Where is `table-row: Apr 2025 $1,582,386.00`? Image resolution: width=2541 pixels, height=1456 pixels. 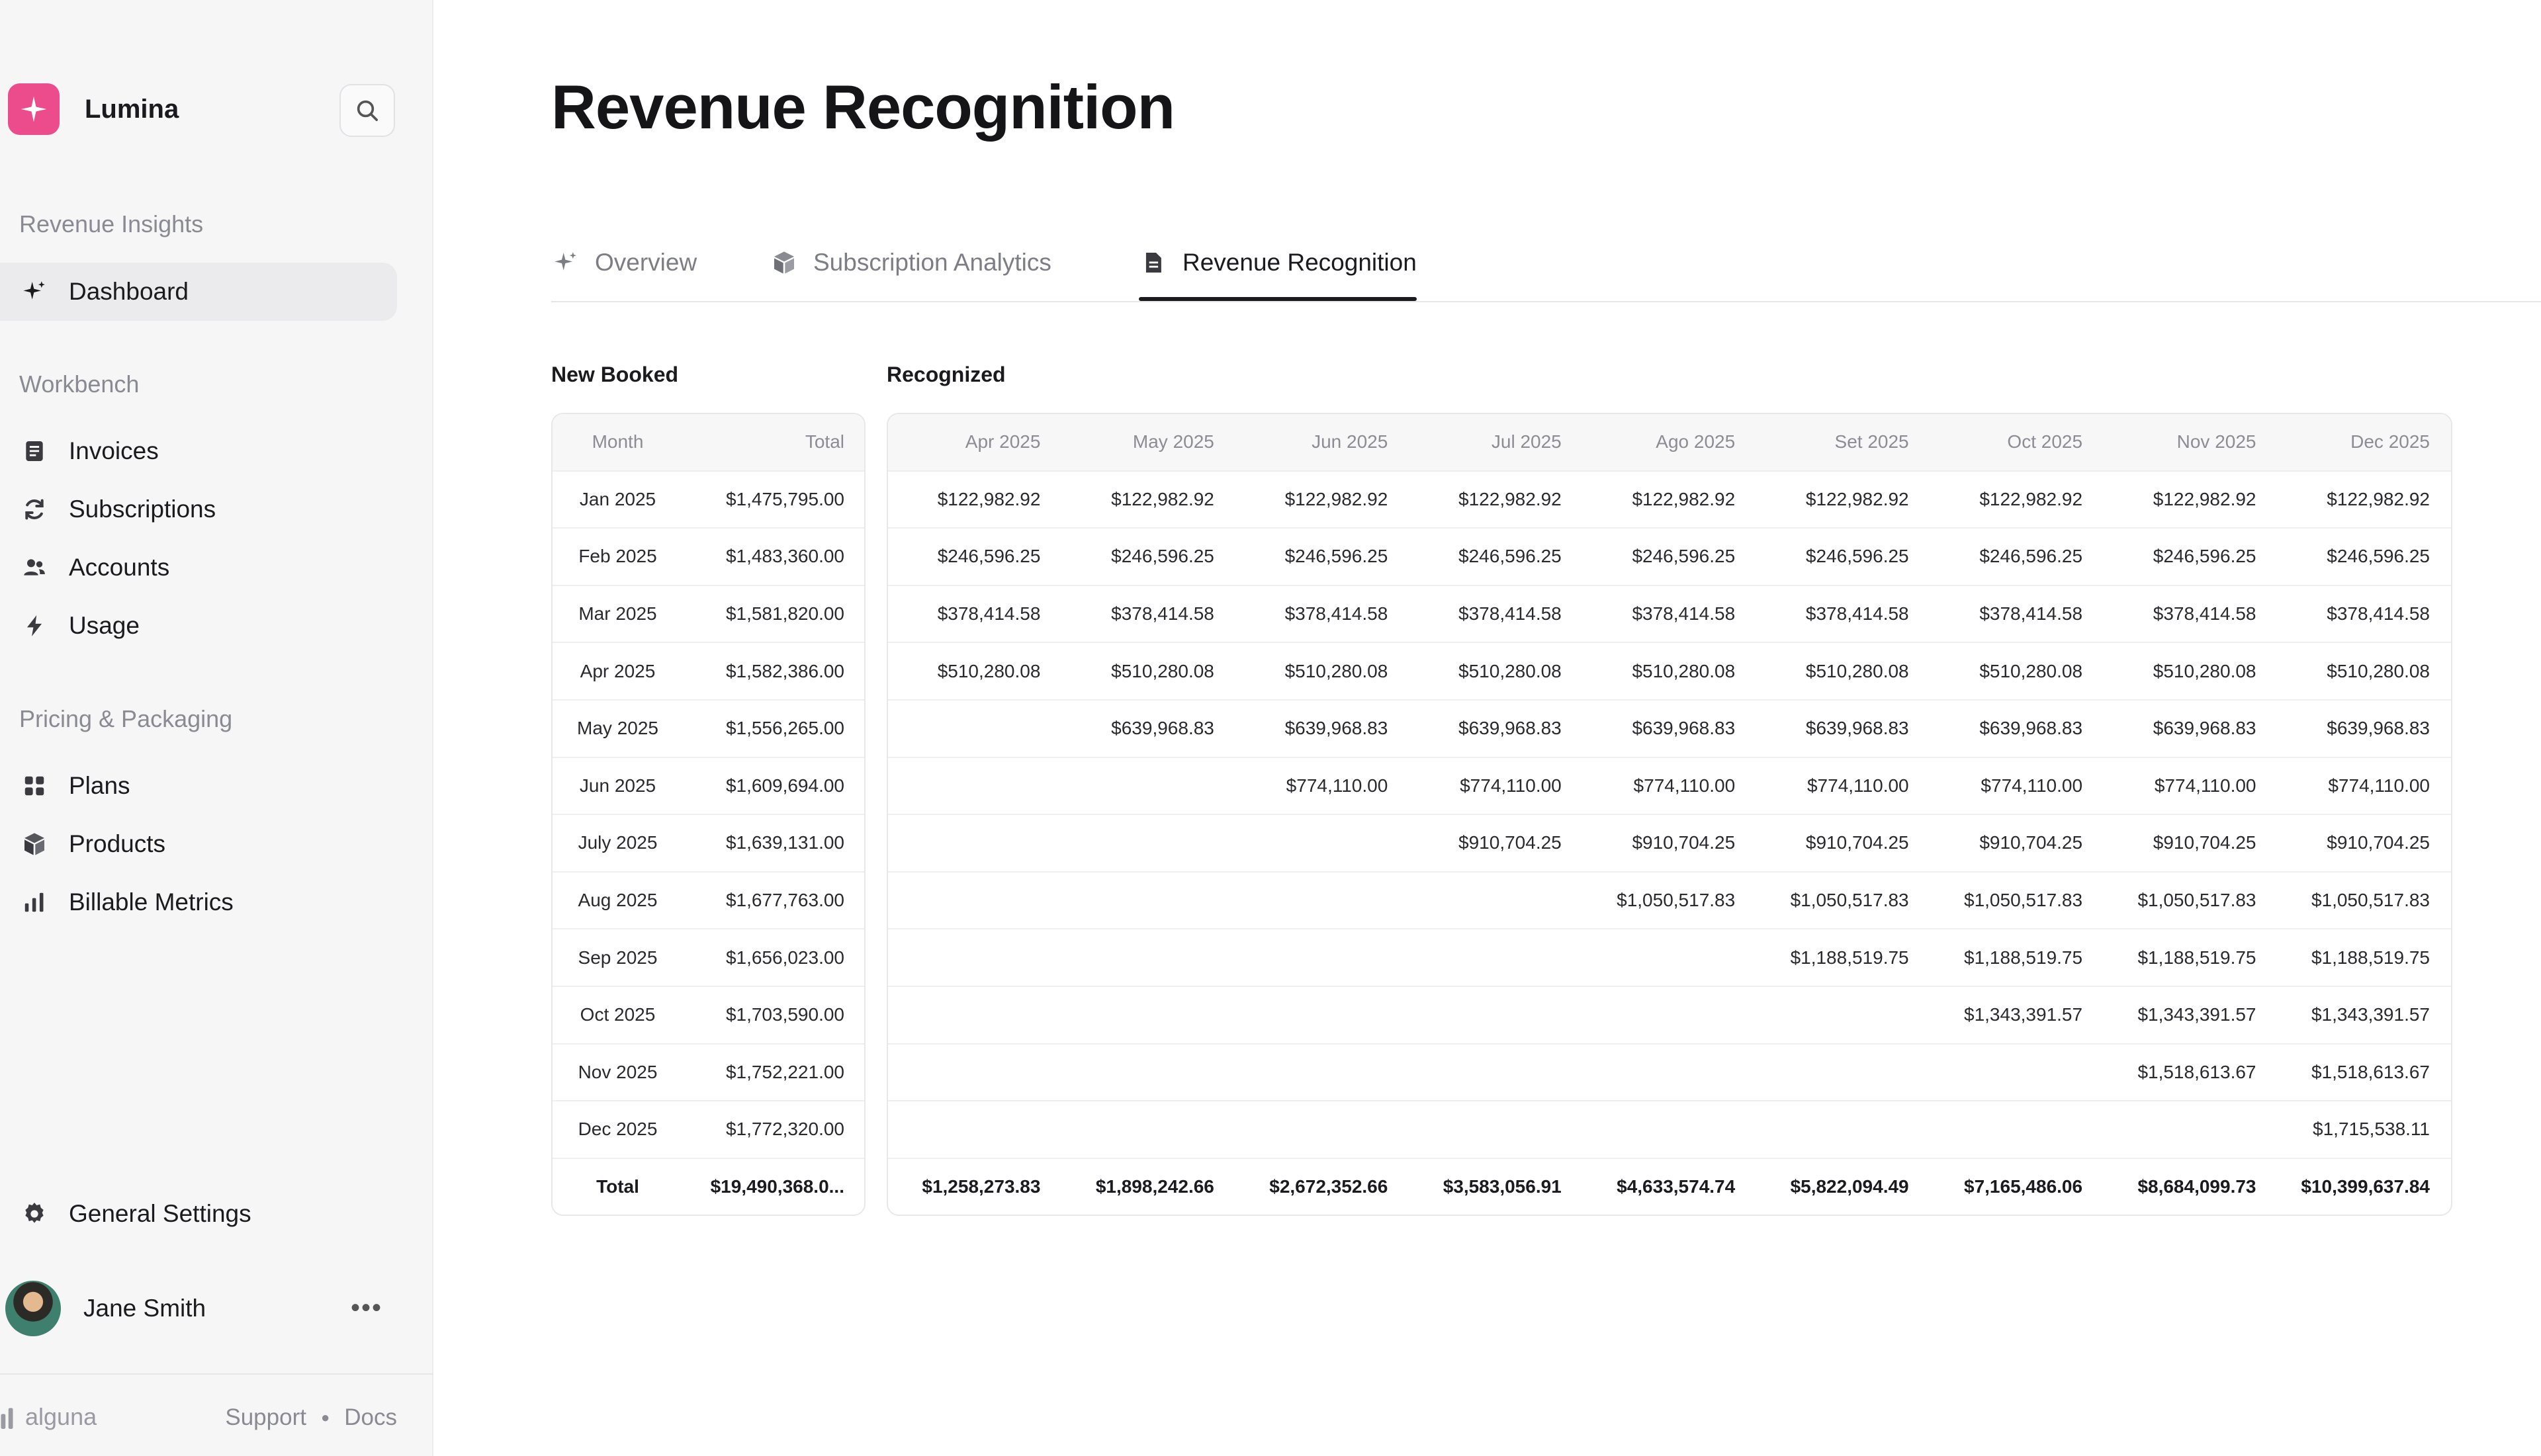 table-row: Apr 2025 $1,582,386.00 is located at coordinates (709, 671).